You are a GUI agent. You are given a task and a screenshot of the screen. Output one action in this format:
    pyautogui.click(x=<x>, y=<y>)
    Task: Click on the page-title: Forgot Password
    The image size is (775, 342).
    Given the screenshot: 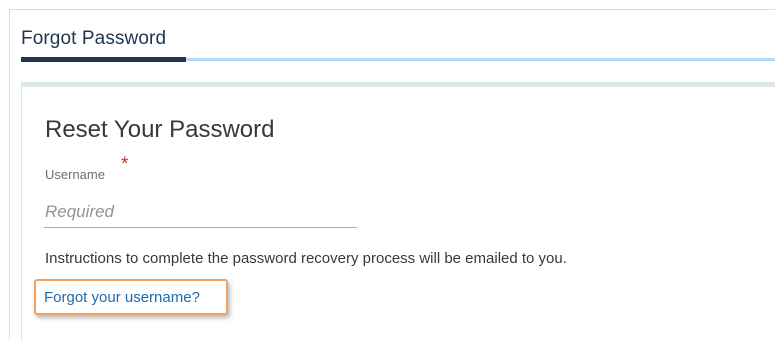 What is the action you would take?
    pyautogui.click(x=94, y=38)
    